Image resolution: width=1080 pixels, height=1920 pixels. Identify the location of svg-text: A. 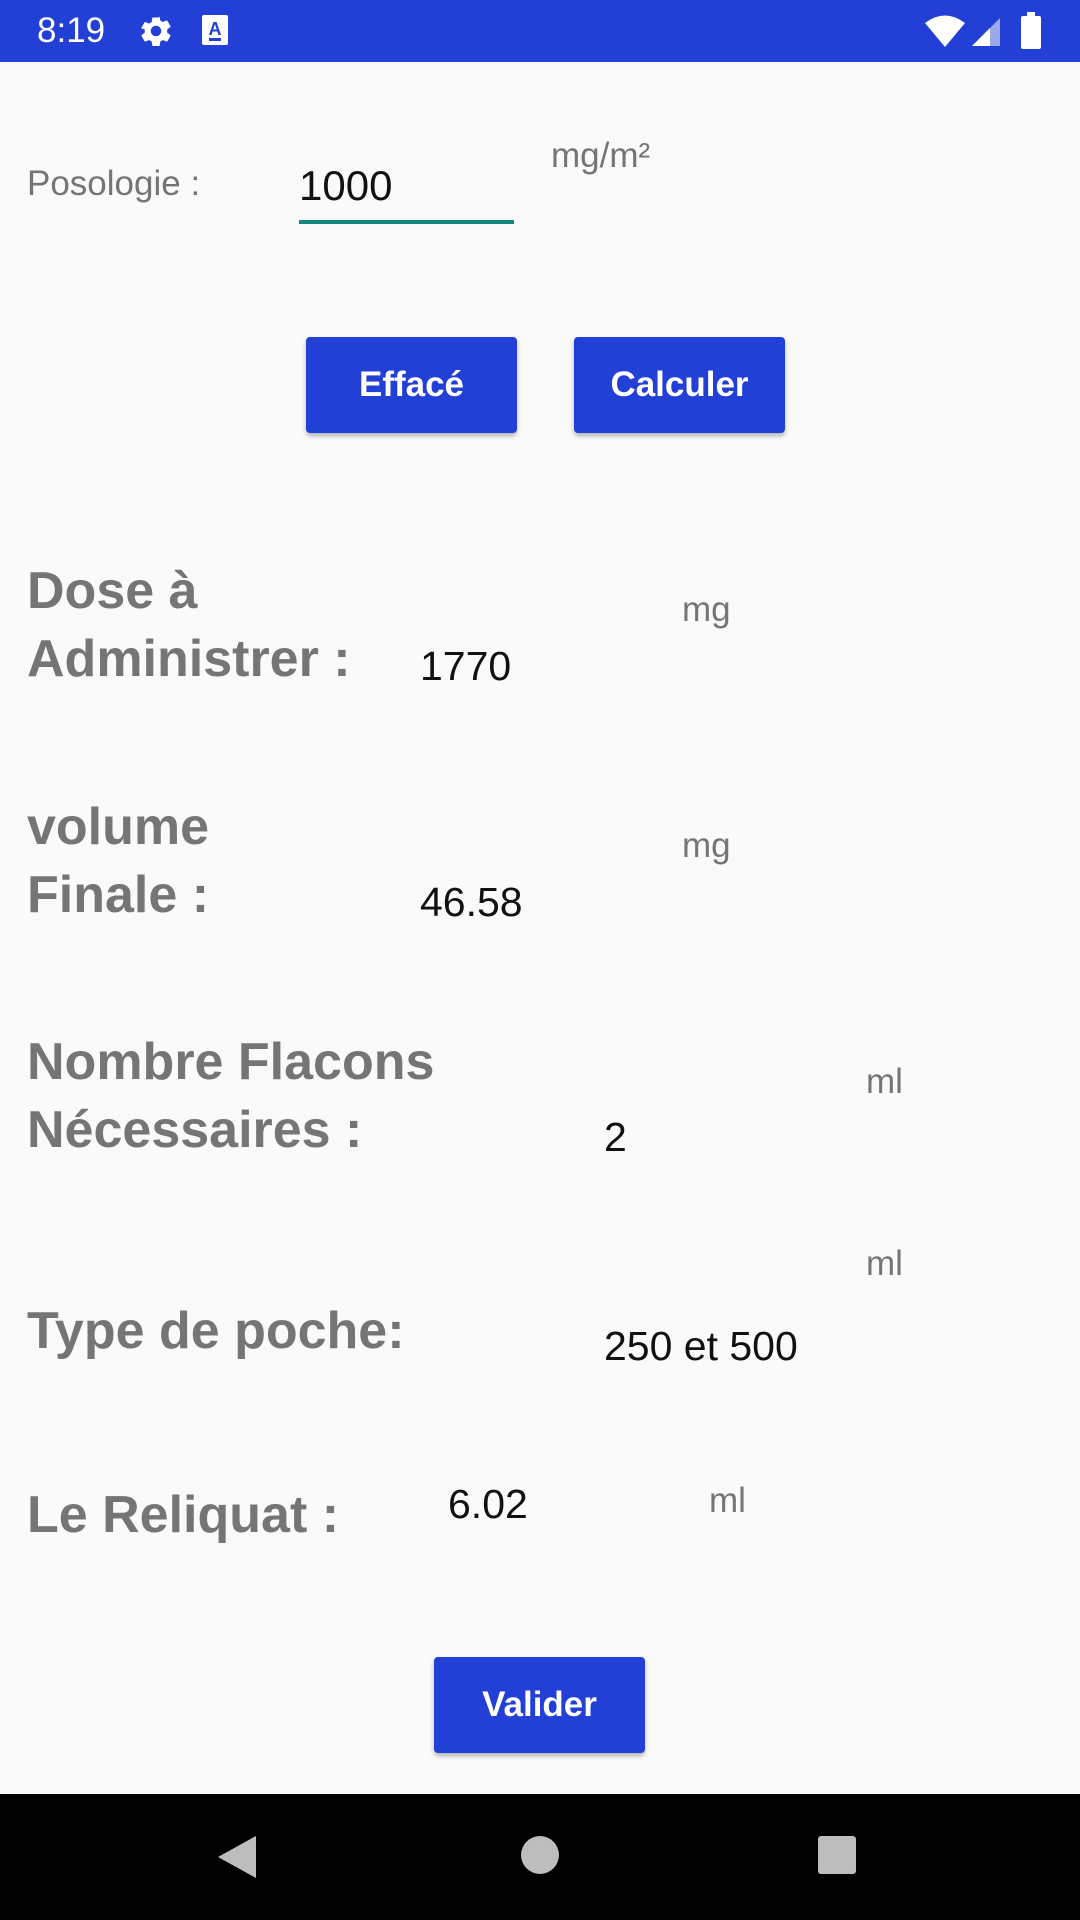
(215, 29).